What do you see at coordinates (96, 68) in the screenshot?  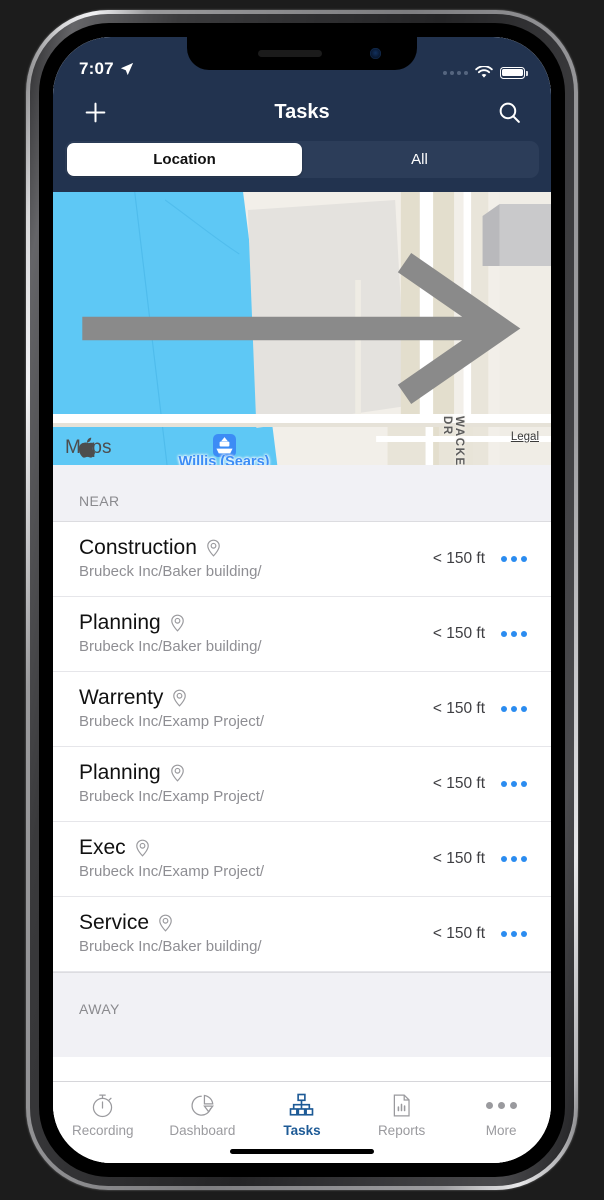 I see `status-bar-time: 7:07` at bounding box center [96, 68].